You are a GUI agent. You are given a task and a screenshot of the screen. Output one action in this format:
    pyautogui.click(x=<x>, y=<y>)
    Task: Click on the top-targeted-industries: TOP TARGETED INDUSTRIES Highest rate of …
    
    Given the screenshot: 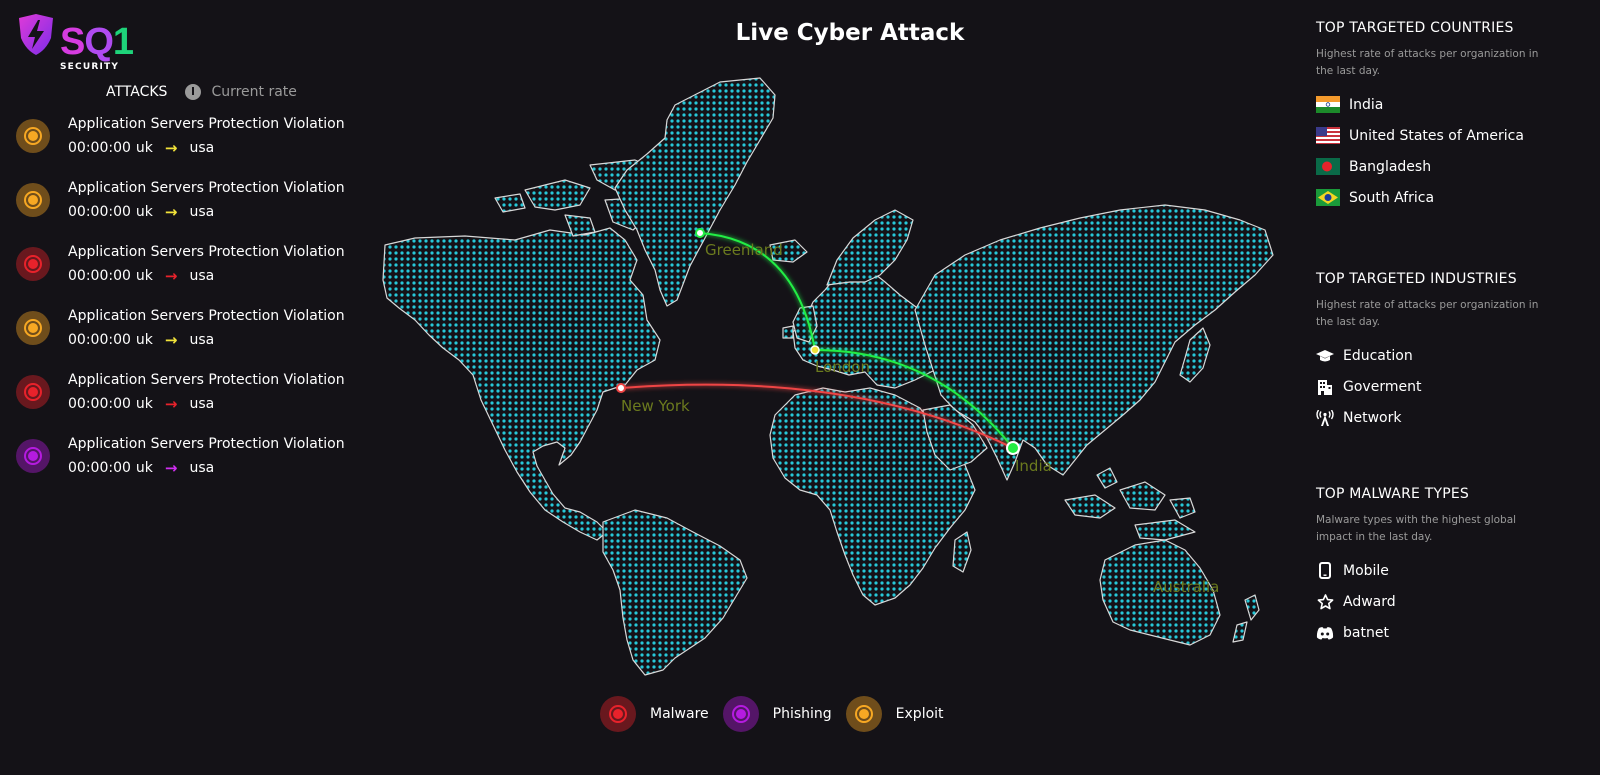 What is the action you would take?
    pyautogui.click(x=1451, y=352)
    